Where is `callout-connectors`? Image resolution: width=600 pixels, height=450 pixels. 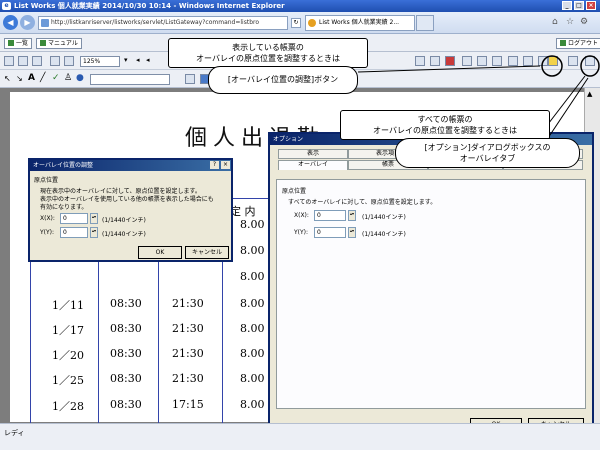 callout-connectors is located at coordinates (478, 103).